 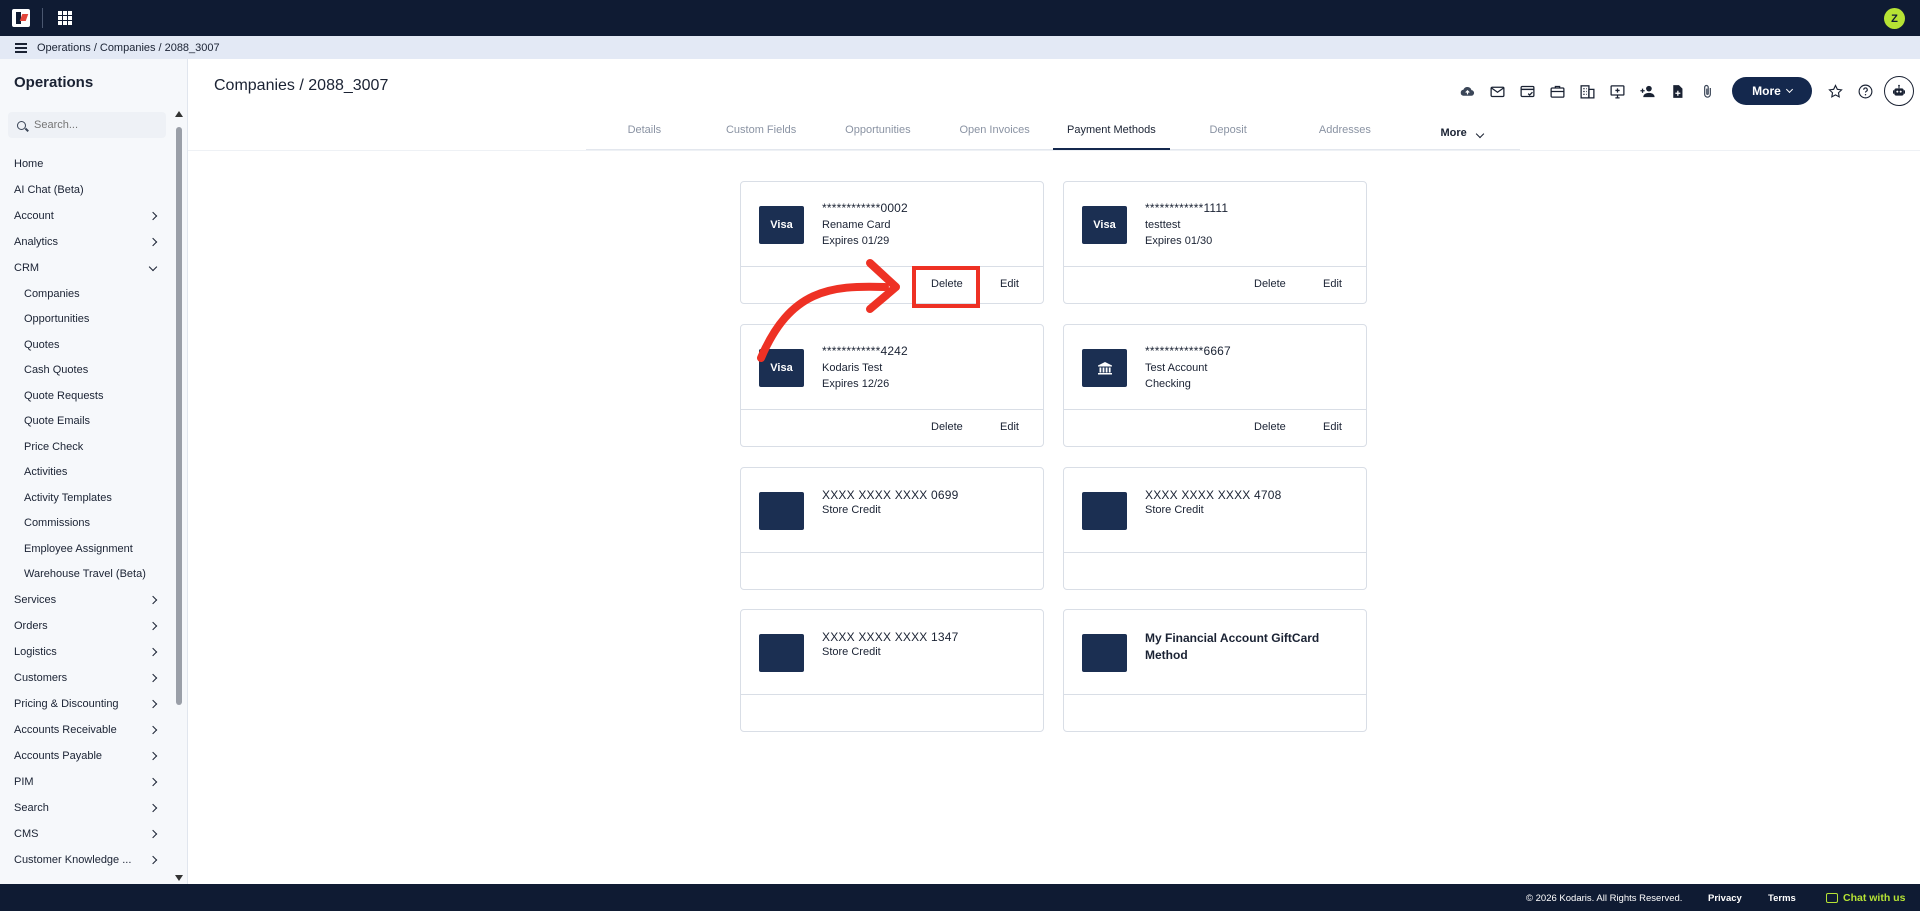 I want to click on visa-badge: Visa, so click(x=781, y=225).